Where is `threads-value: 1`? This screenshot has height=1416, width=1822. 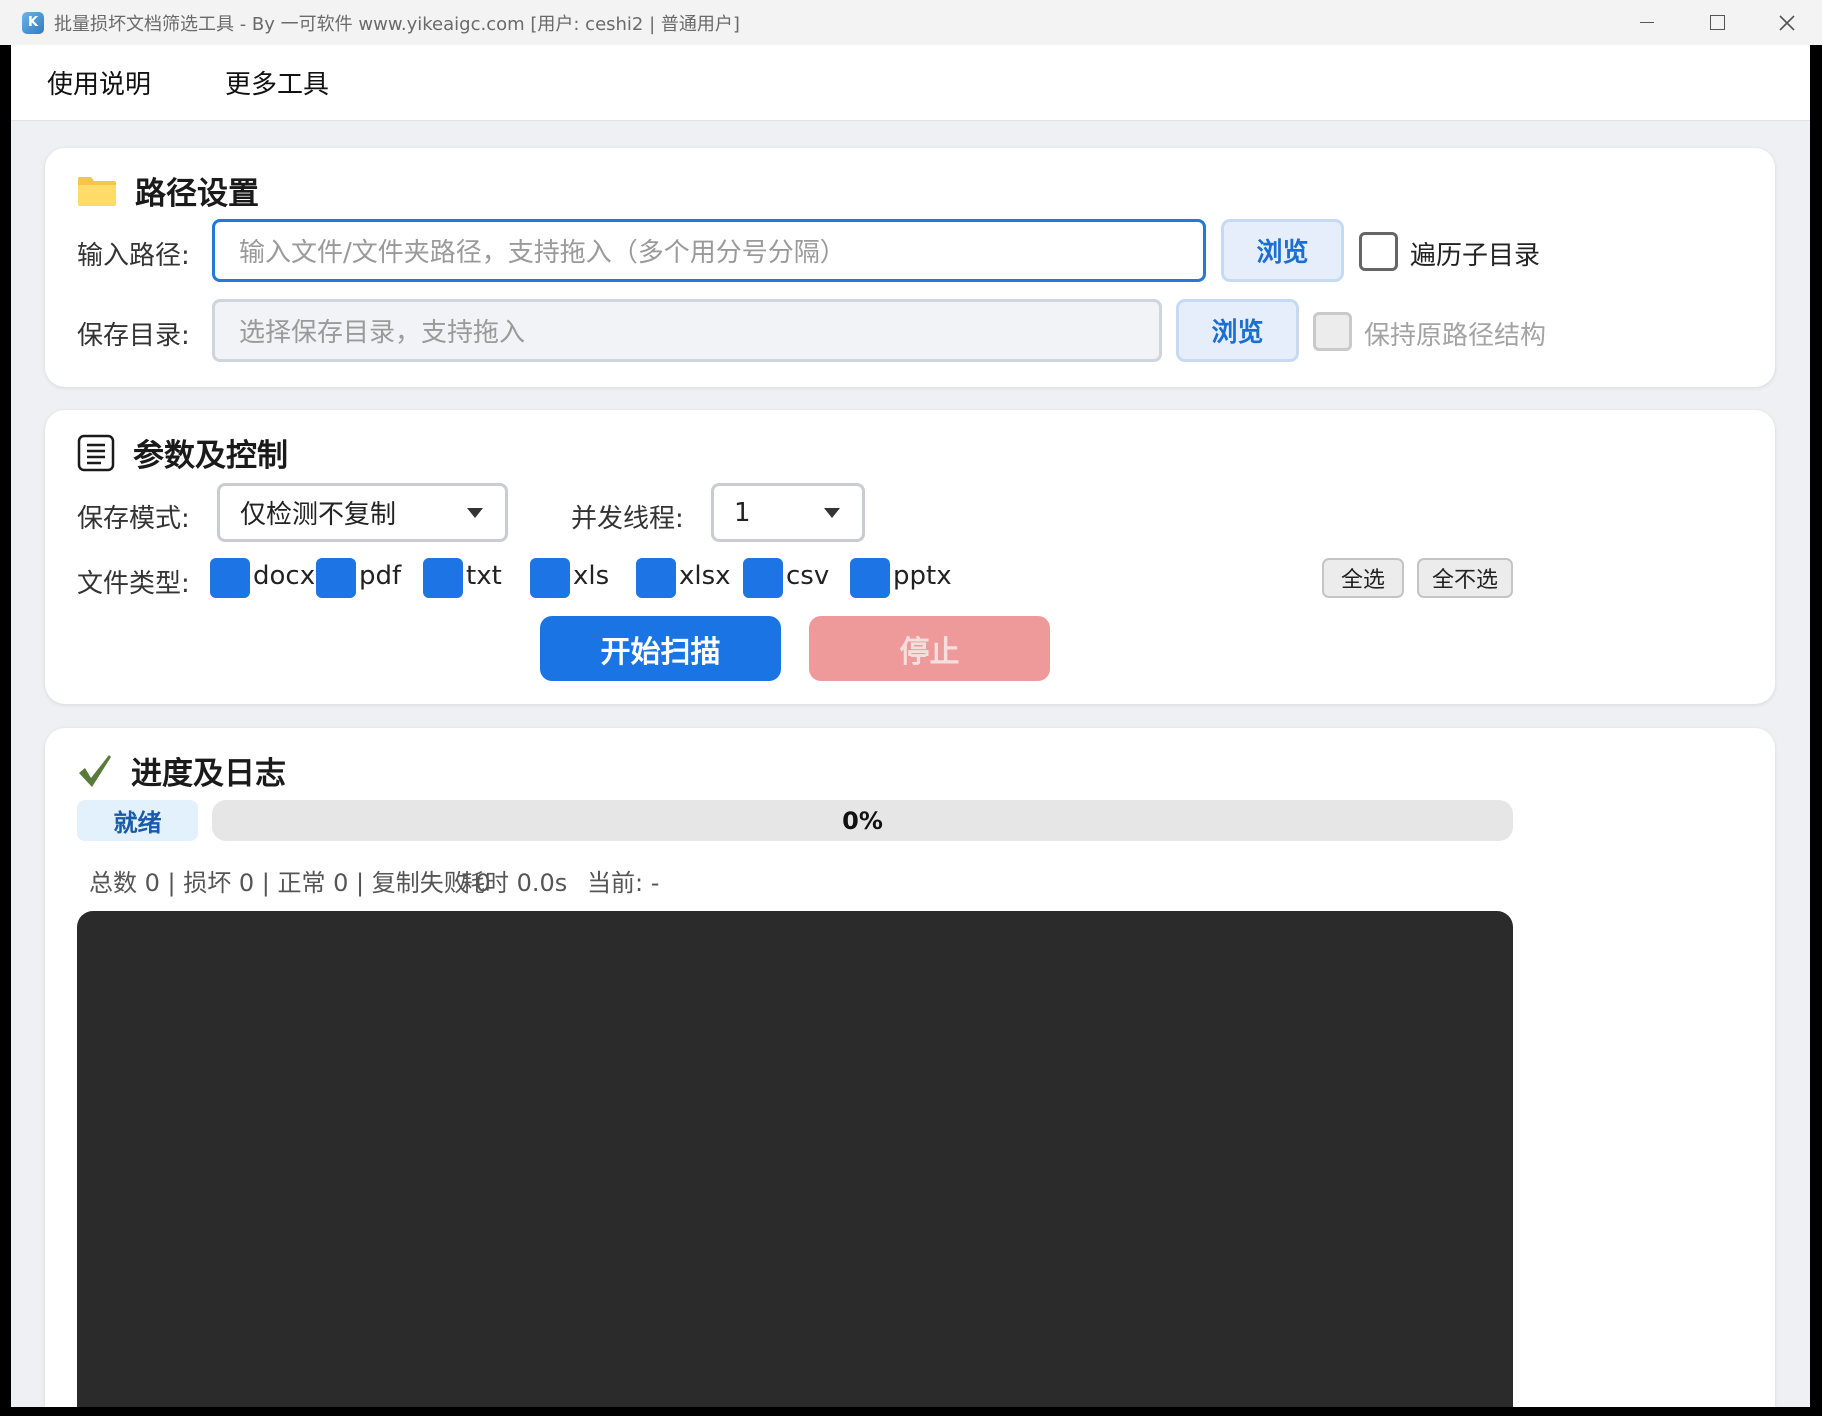
threads-value: 1 is located at coordinates (742, 512).